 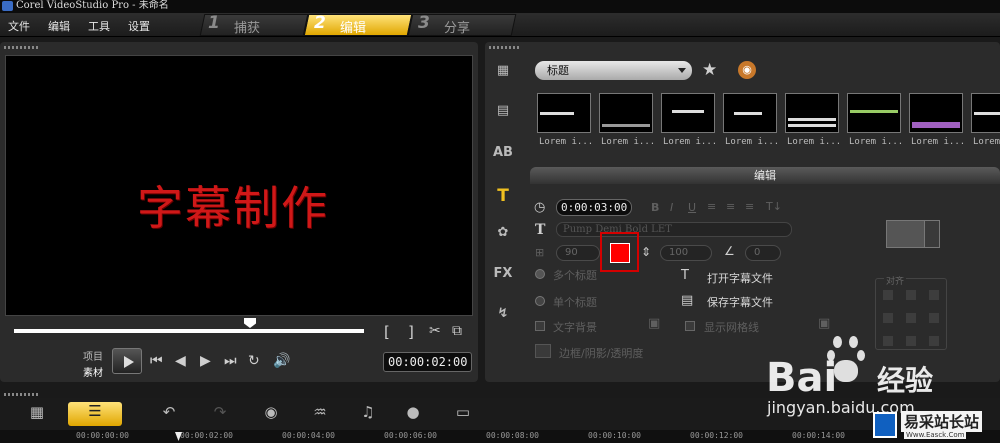 I want to click on italic-button: I, so click(x=671, y=207).